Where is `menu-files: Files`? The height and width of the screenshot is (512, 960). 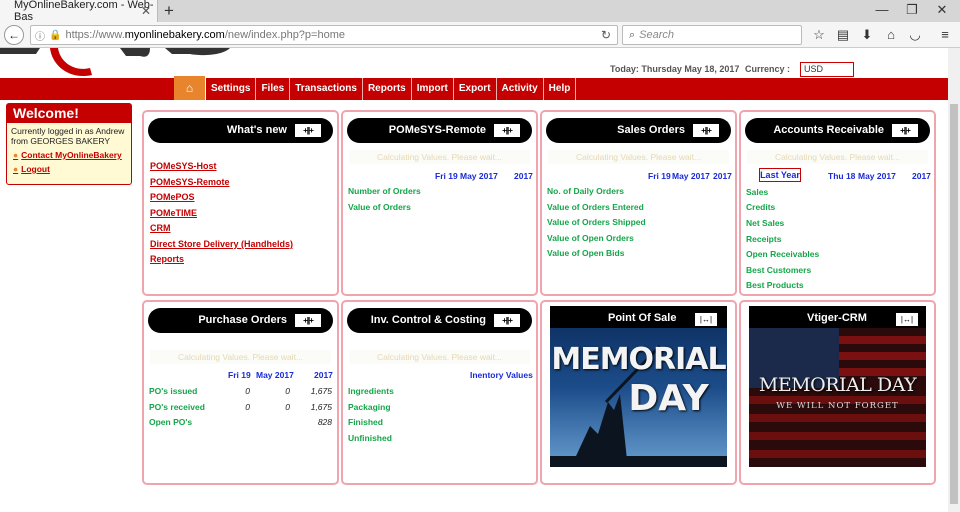
menu-files: Files is located at coordinates (273, 89).